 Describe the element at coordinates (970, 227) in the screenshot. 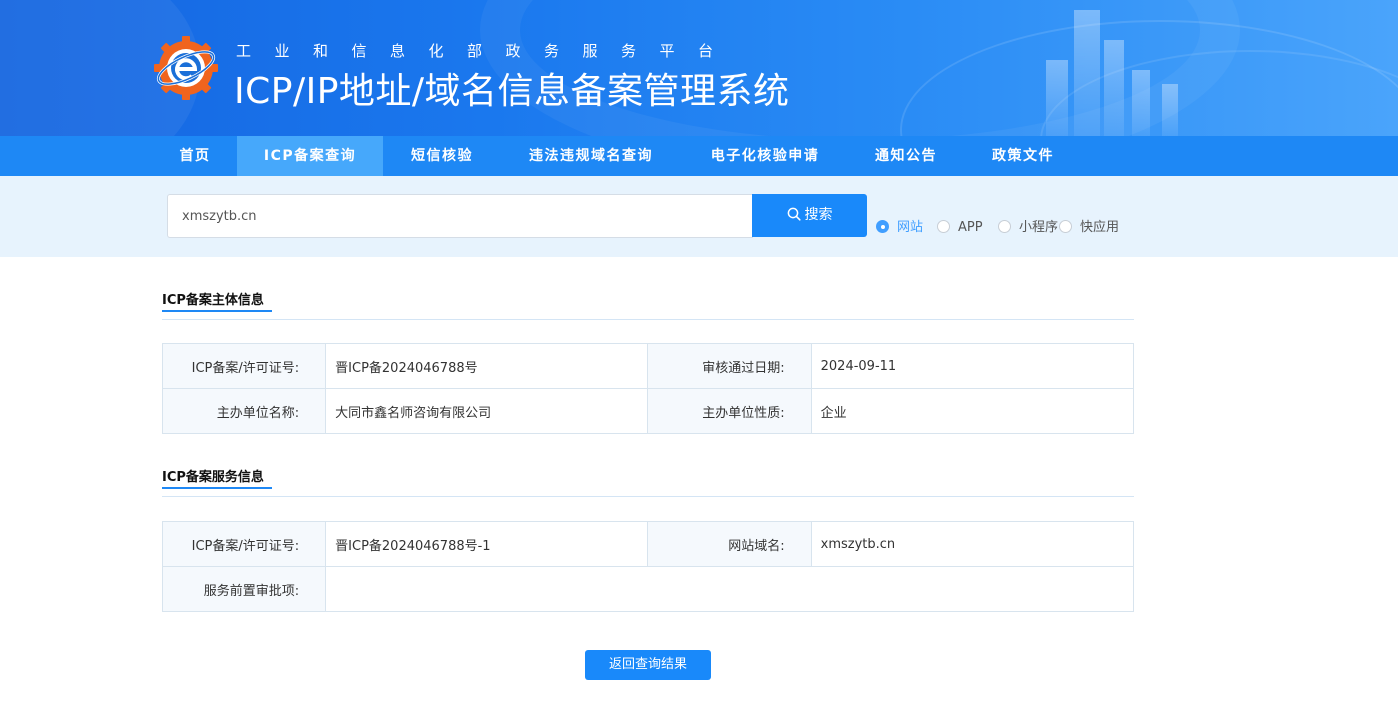

I see `radio-label: APP` at that location.